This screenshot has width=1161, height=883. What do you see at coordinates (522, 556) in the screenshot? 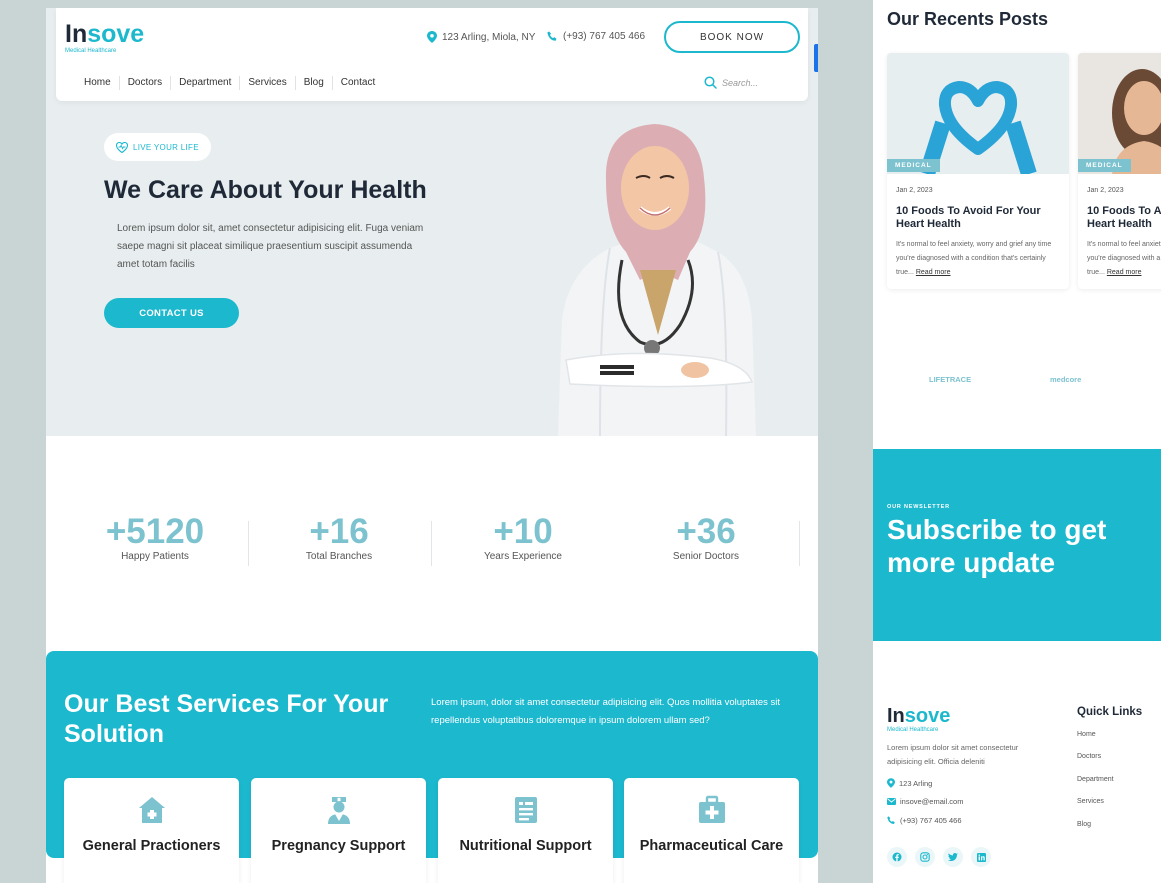
I see `stat-label: Years Experience` at bounding box center [522, 556].